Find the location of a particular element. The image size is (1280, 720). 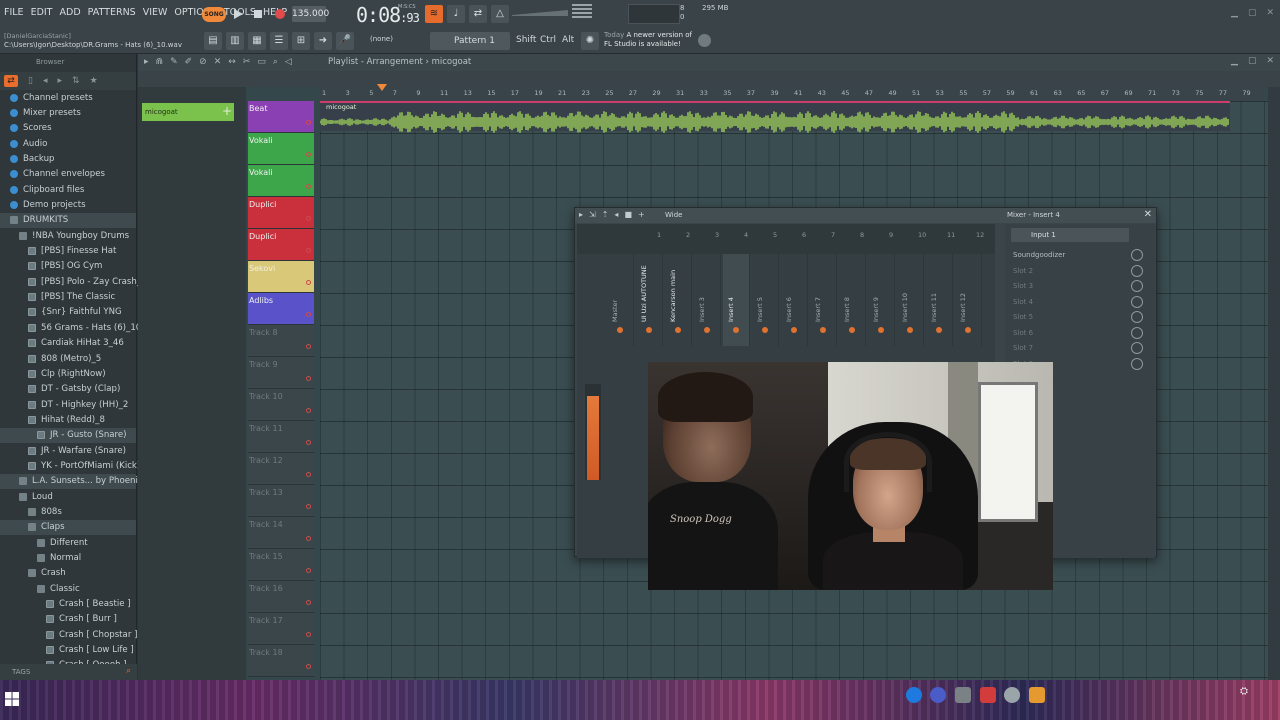

close-icon: ✕ is located at coordinates (1270, 13).